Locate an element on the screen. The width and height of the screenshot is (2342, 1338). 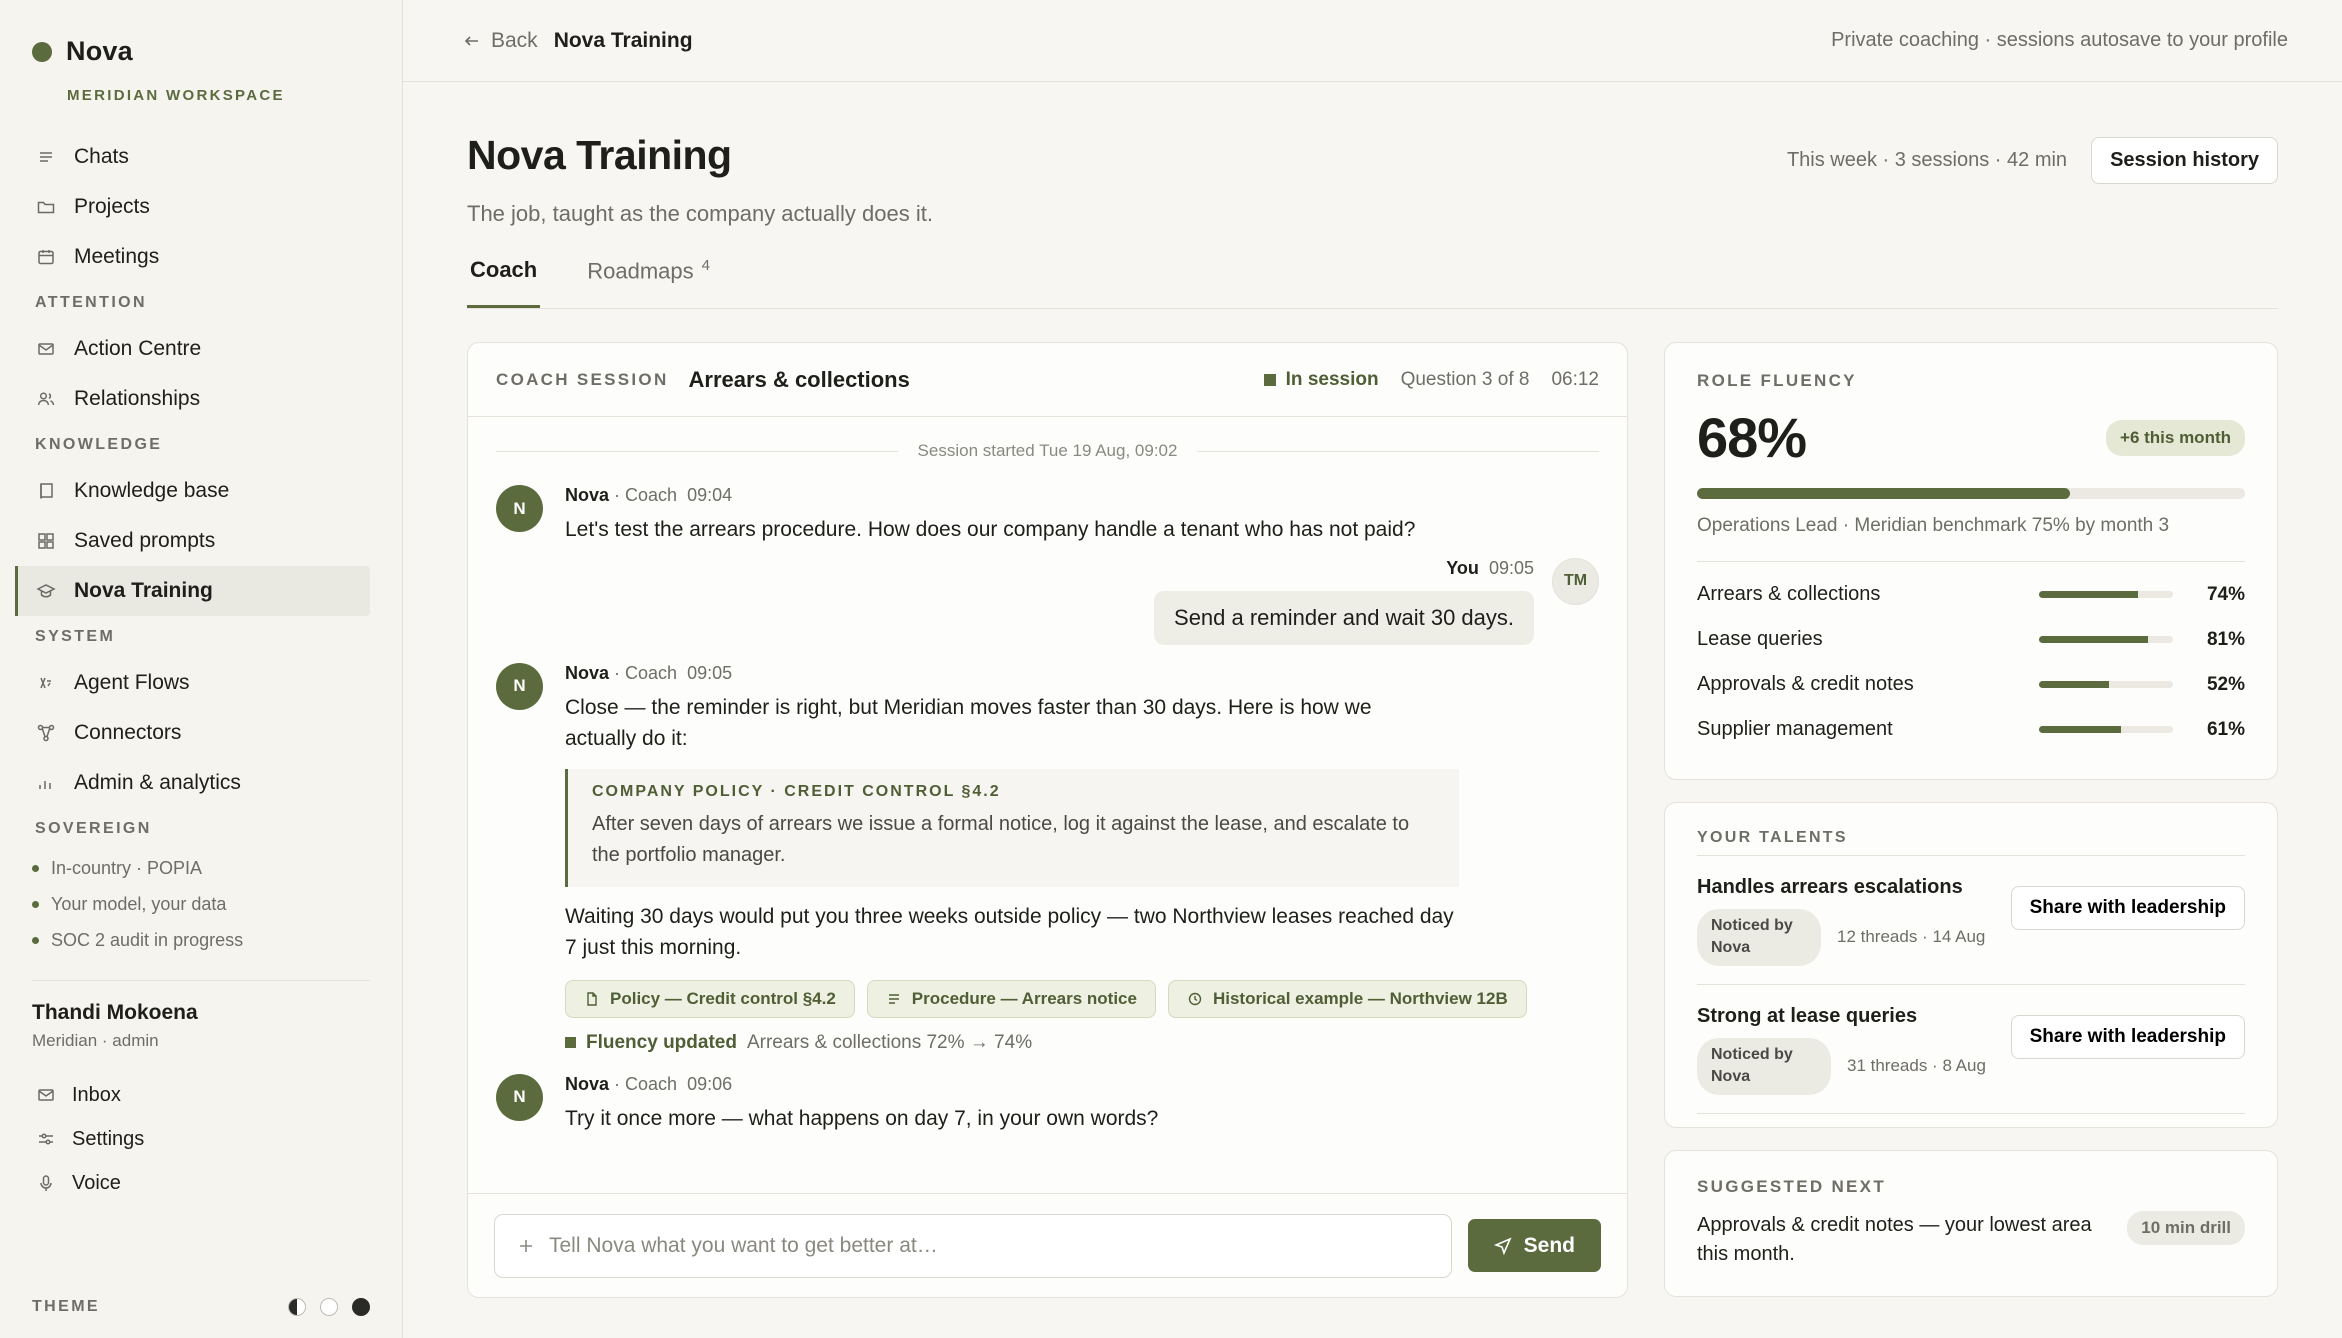
sidebar-item-settings: Settings is located at coordinates (201, 1139).